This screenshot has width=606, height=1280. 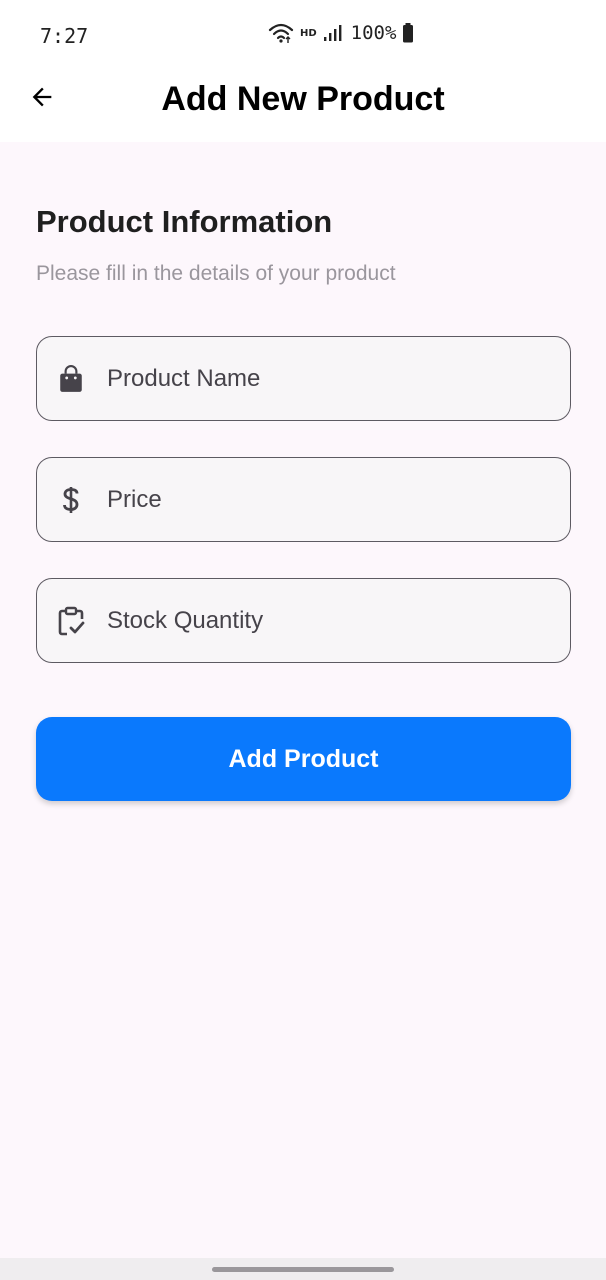 I want to click on shopping-bag-icon, so click(x=71, y=378).